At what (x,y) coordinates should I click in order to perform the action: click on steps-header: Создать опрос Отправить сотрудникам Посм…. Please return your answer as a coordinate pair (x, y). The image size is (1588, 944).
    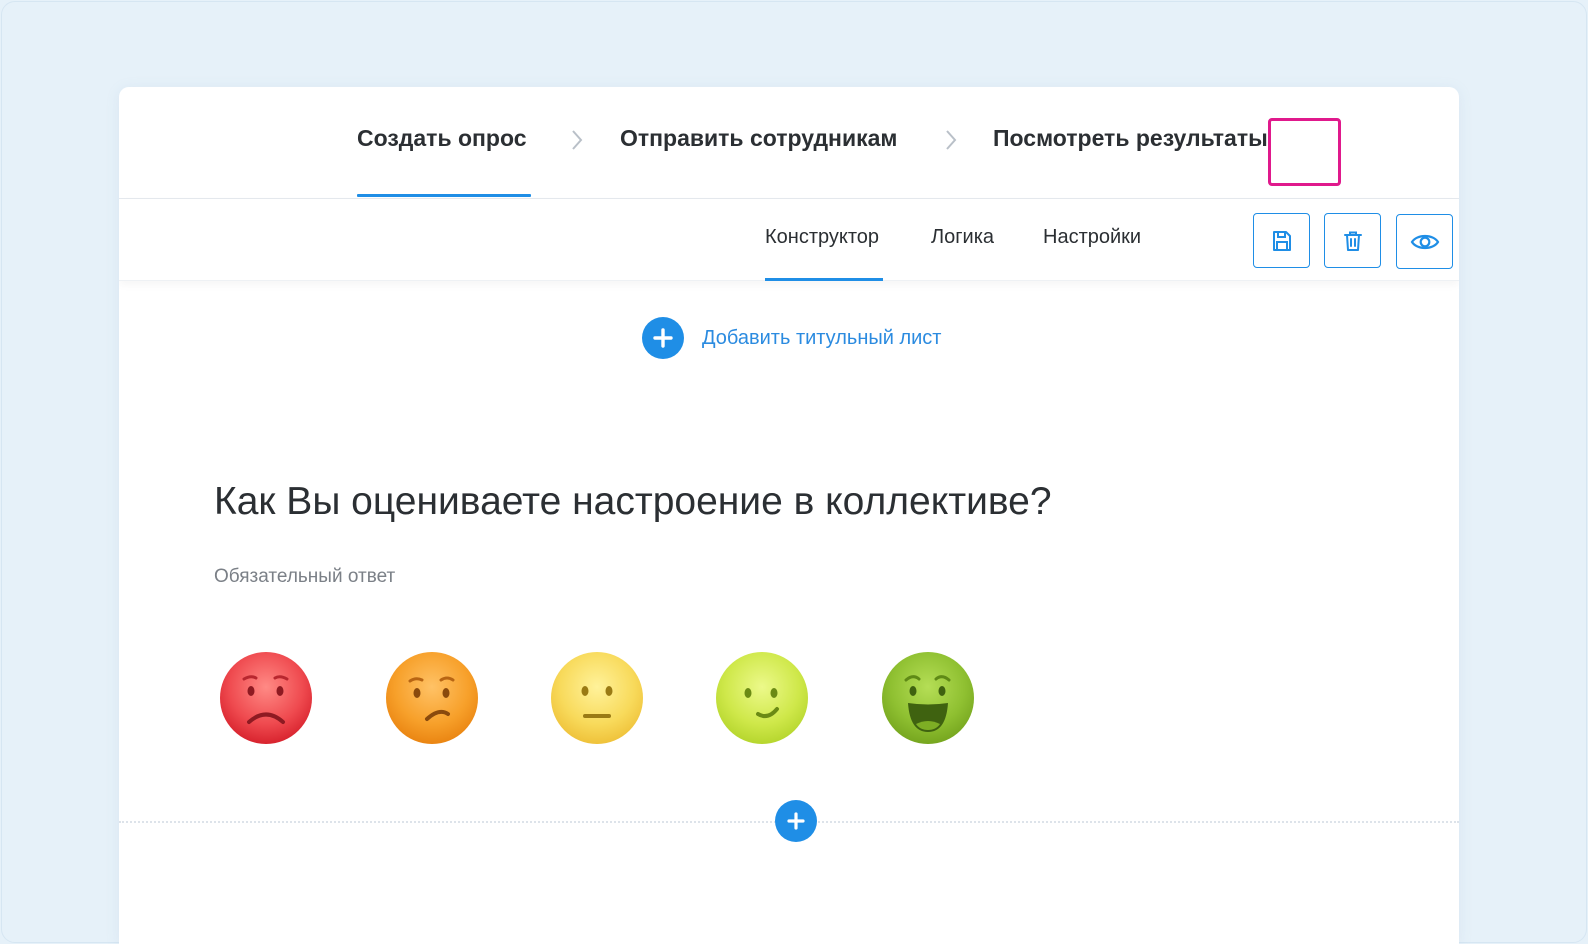
    Looking at the image, I should click on (789, 143).